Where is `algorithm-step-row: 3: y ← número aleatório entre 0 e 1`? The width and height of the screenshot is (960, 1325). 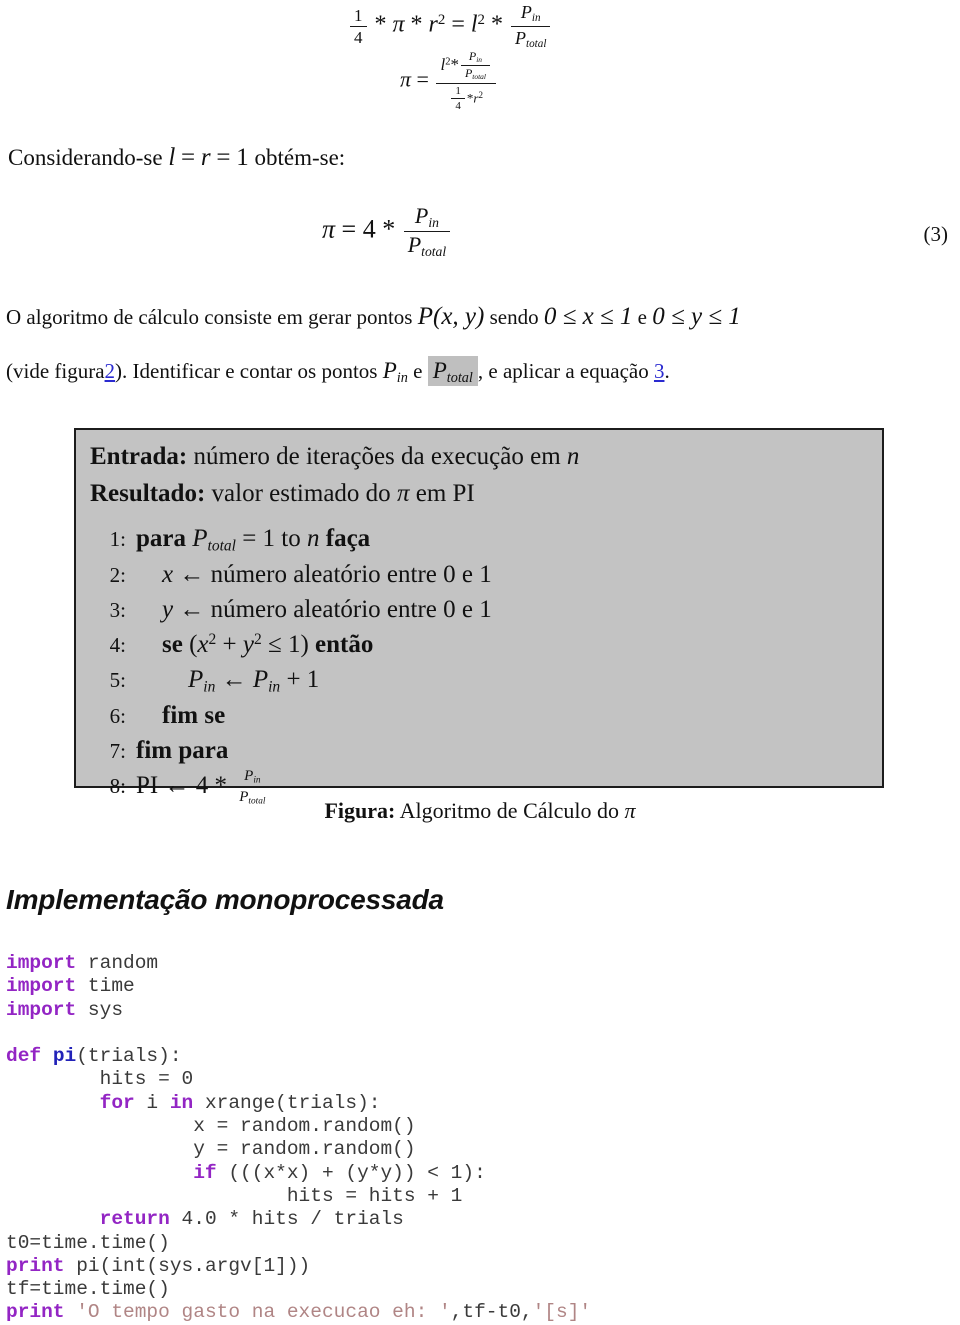
algorithm-step-row: 3: y ← número aleatório entre 0 e 1 is located at coordinates (486, 609).